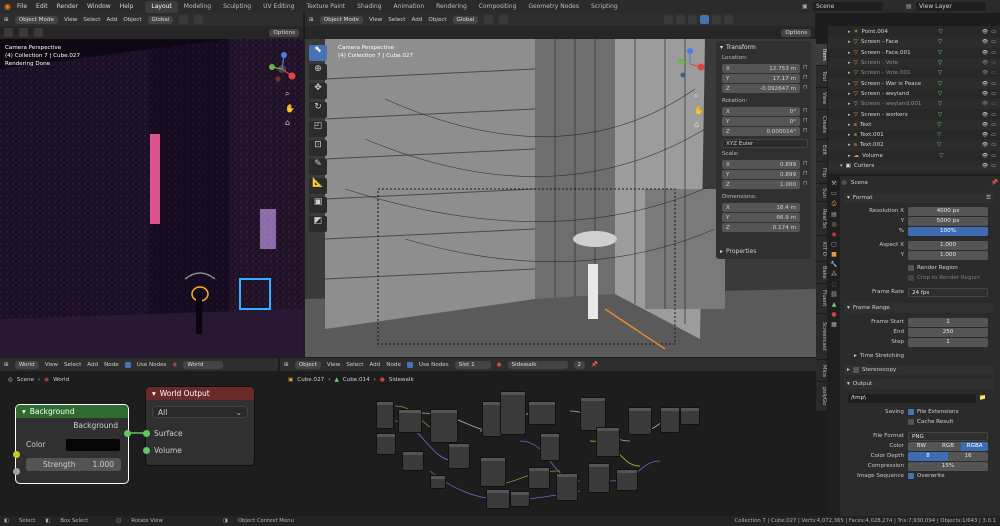 The height and width of the screenshot is (526, 1000). I want to click on rotation-x-field: X 0°, so click(761, 111).